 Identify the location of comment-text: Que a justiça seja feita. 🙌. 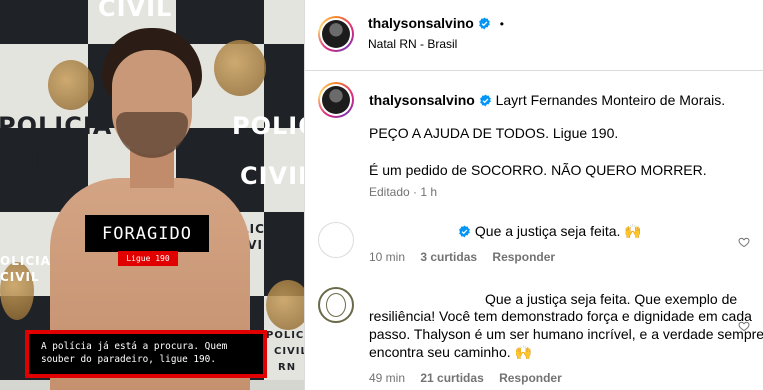
(558, 231).